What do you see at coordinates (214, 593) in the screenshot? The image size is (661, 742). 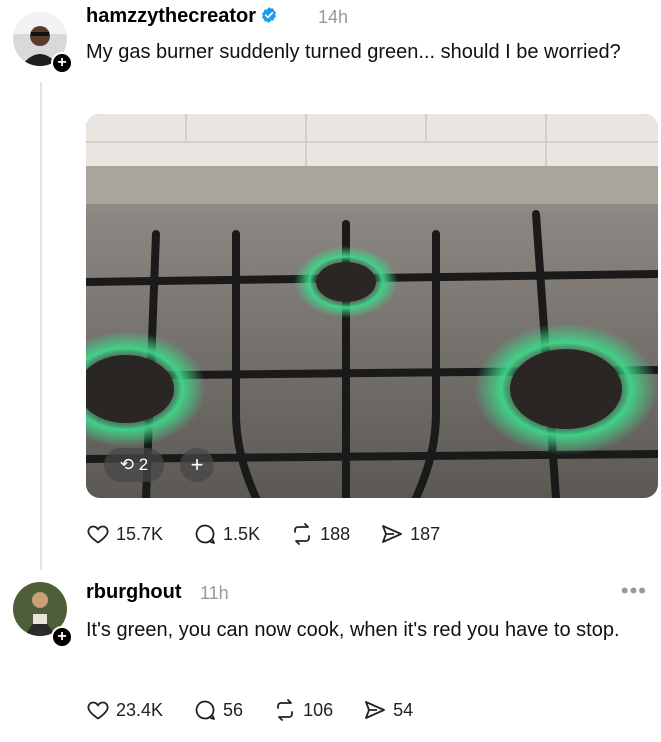 I see `post-time: 11h` at bounding box center [214, 593].